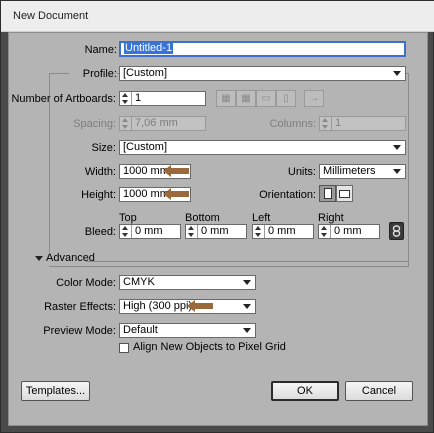  Describe the element at coordinates (292, 124) in the screenshot. I see `columns-label: Columns:` at that location.